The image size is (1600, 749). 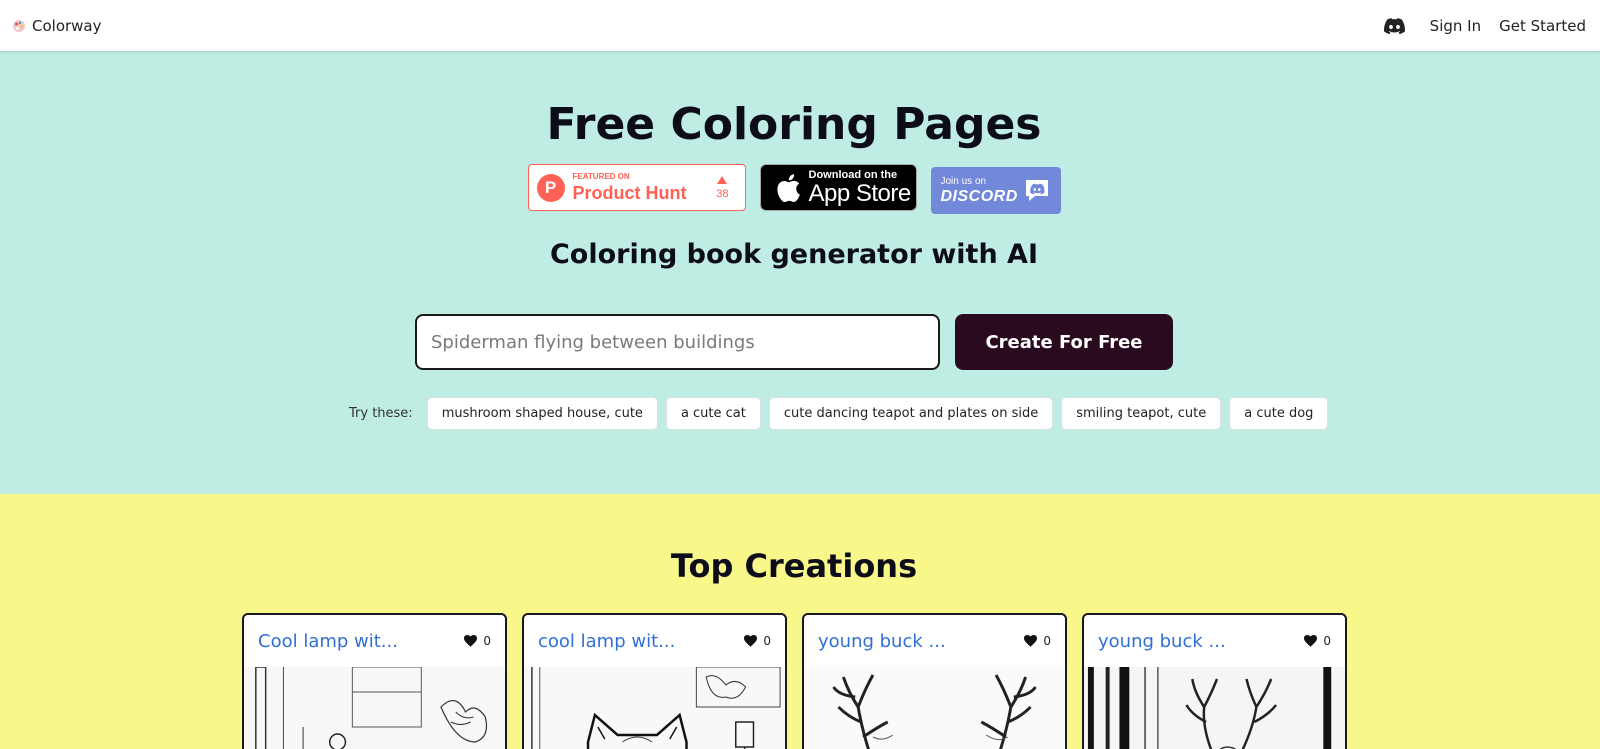 I want to click on card-header: cool lamp wit... 0, so click(x=654, y=641).